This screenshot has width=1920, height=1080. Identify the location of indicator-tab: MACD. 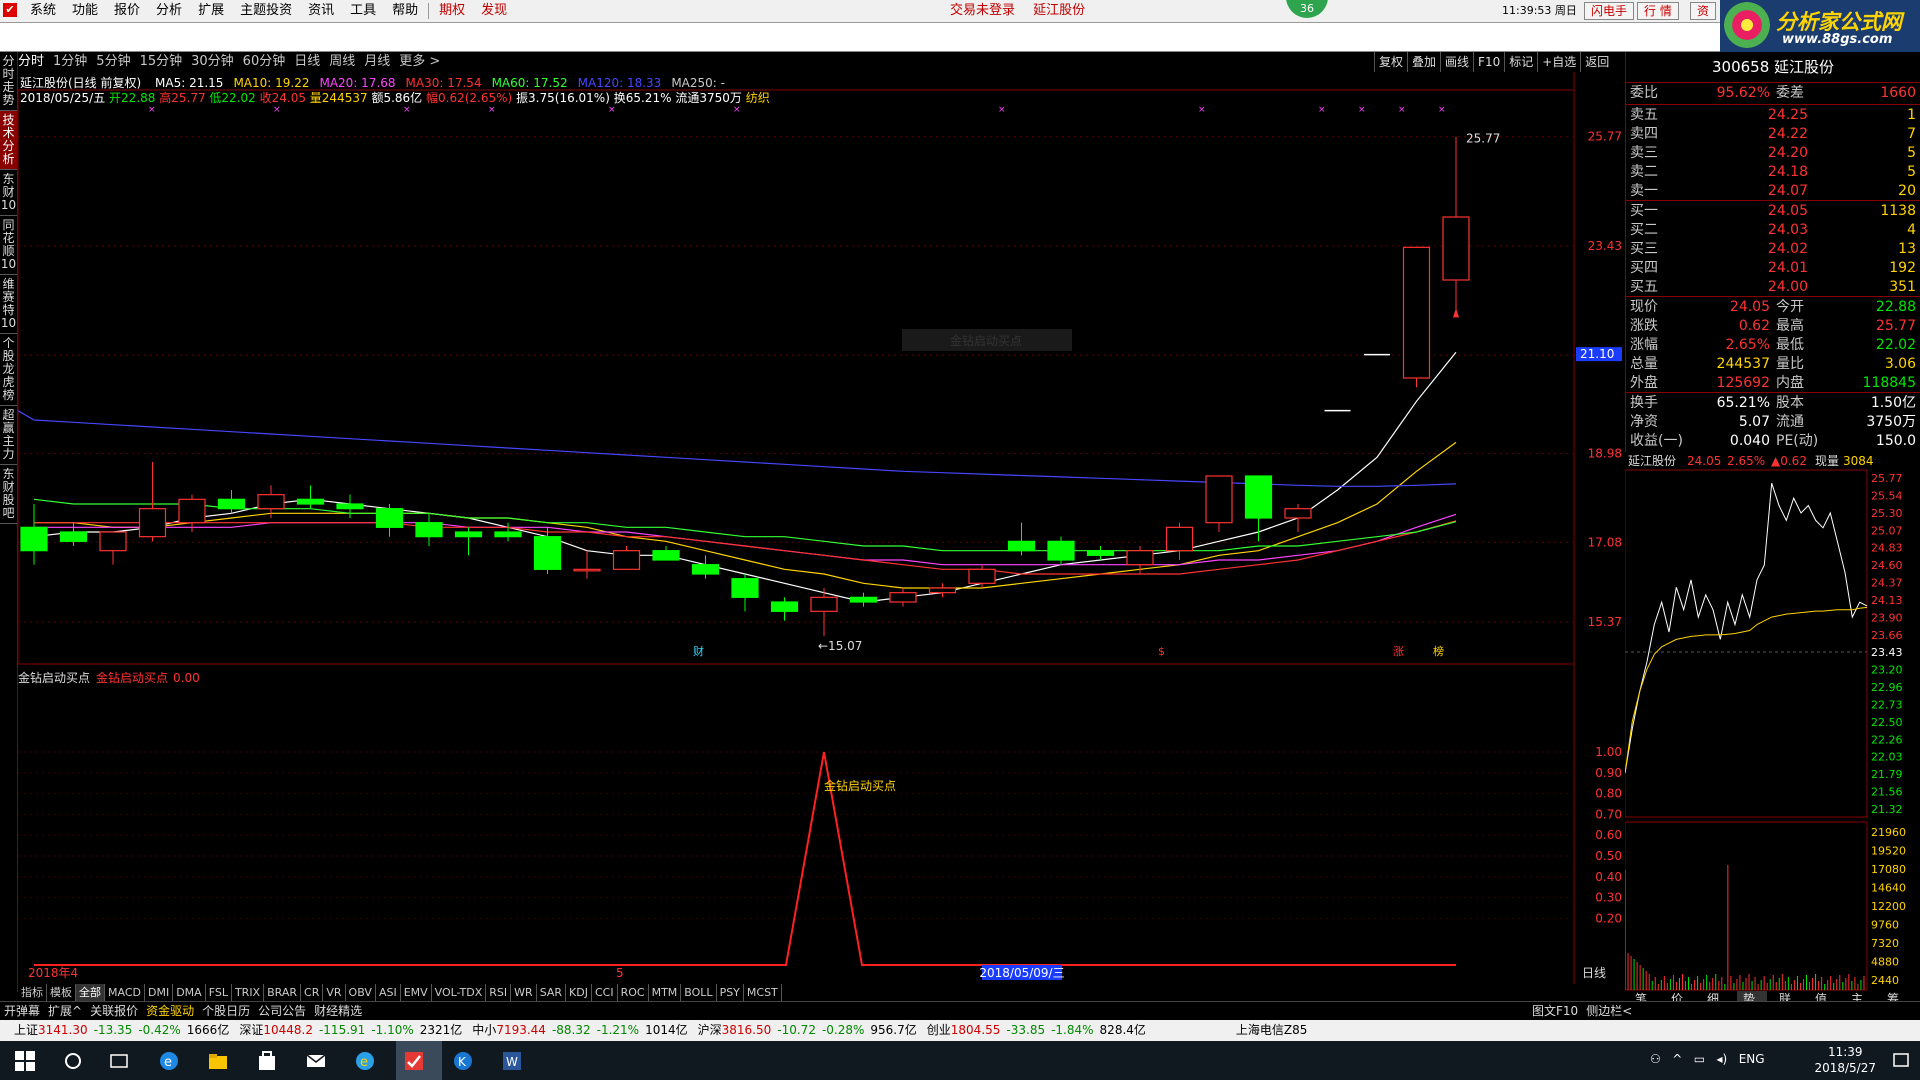
(125, 992).